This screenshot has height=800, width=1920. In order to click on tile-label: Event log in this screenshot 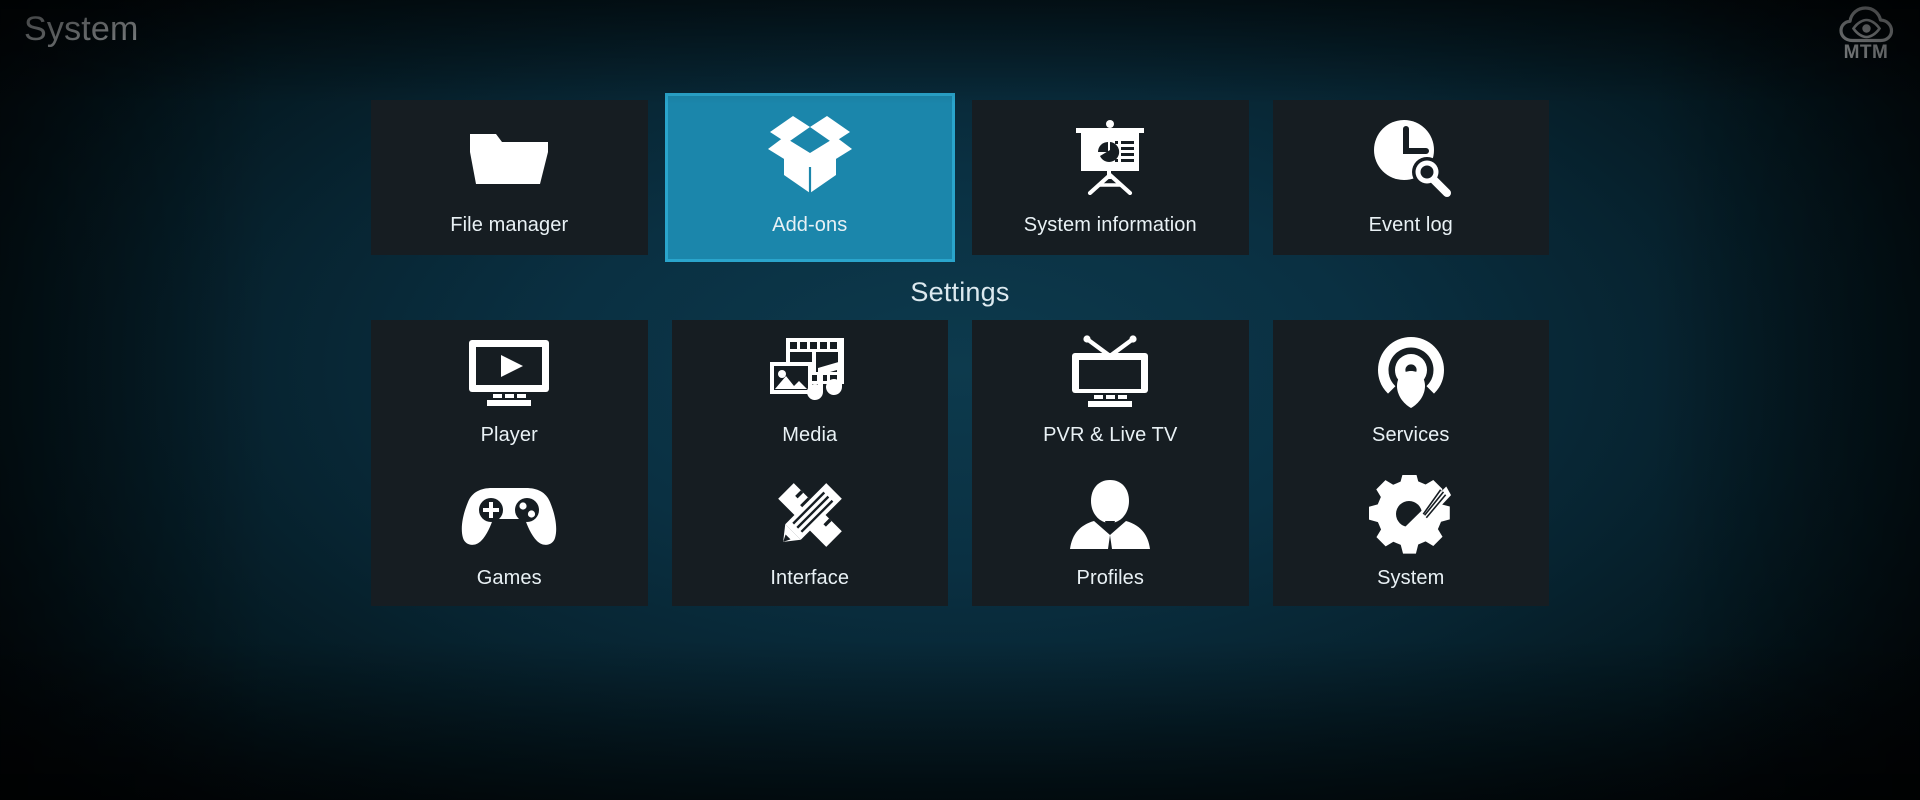, I will do `click(1410, 225)`.